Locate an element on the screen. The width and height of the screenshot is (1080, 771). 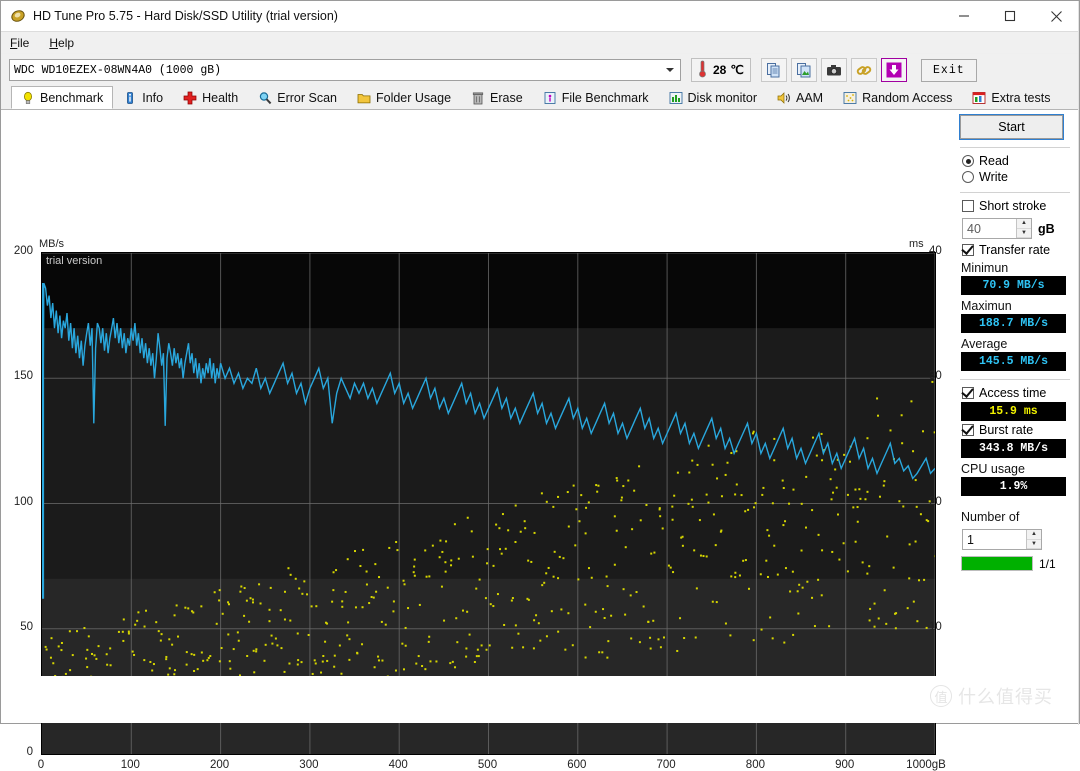
radio-read: Read is located at coordinates (1018, 161).